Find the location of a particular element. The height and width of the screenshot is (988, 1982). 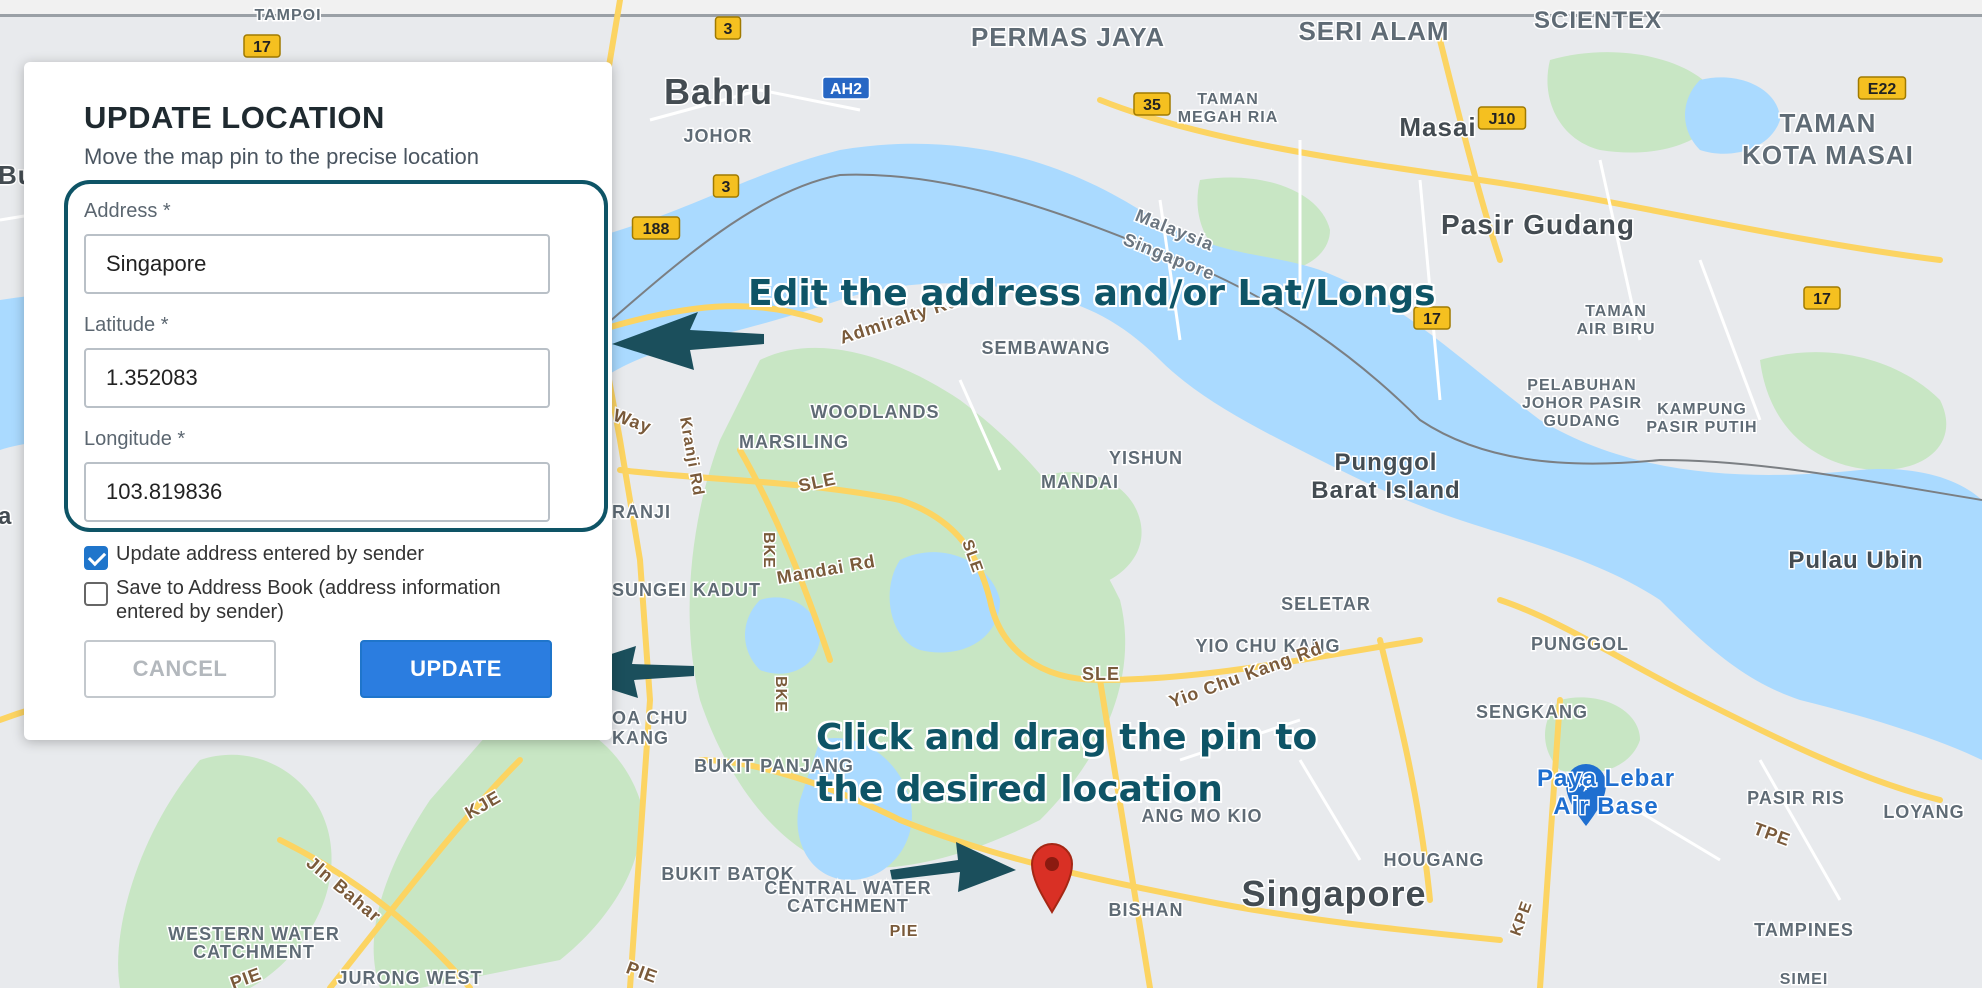

map-label: SIMEI is located at coordinates (1804, 979).